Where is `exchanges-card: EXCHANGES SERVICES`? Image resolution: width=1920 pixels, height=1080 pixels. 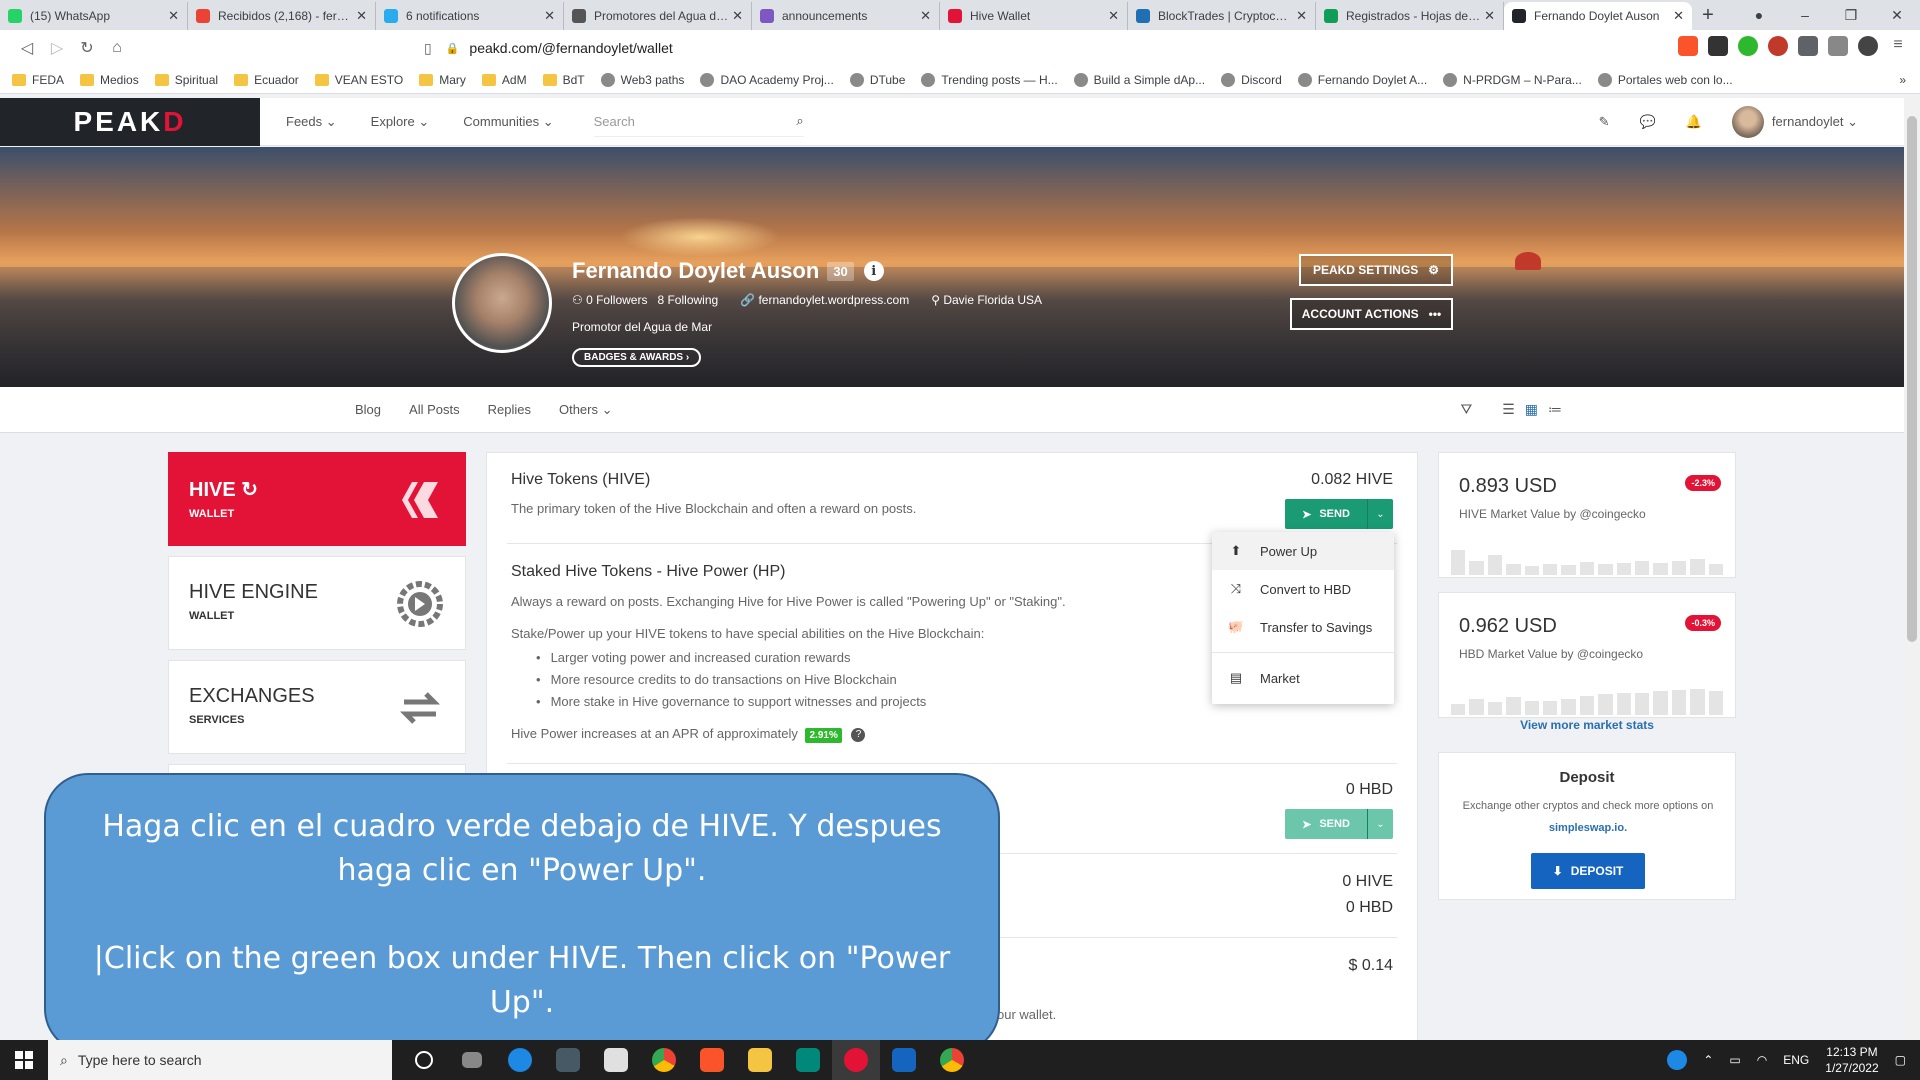 exchanges-card: EXCHANGES SERVICES is located at coordinates (317, 707).